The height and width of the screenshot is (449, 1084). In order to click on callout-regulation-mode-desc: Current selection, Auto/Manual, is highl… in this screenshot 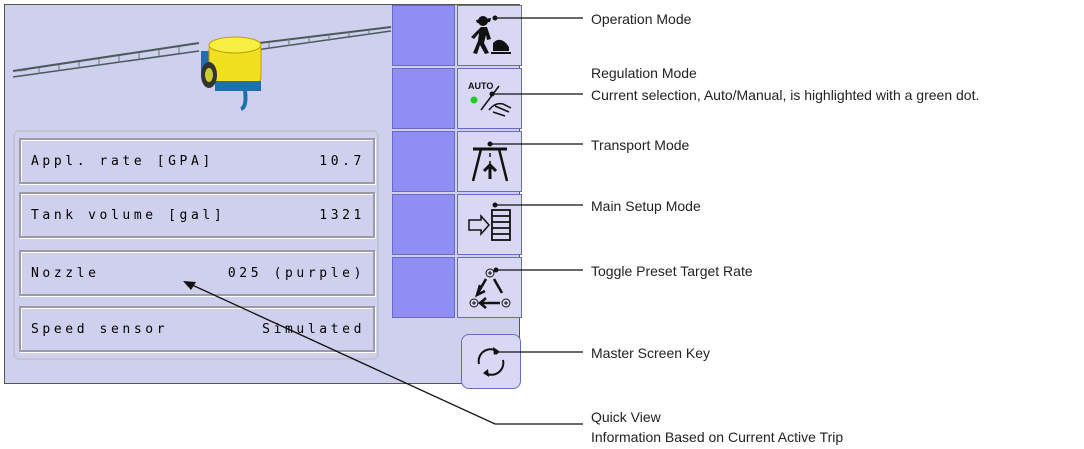, I will do `click(785, 95)`.